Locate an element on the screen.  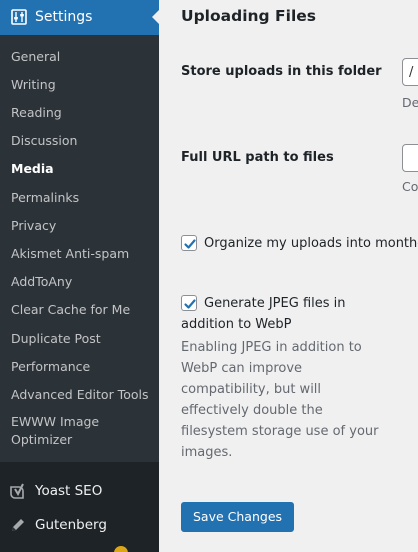
store-uploads-label: Store uploads in this folder is located at coordinates (281, 71).